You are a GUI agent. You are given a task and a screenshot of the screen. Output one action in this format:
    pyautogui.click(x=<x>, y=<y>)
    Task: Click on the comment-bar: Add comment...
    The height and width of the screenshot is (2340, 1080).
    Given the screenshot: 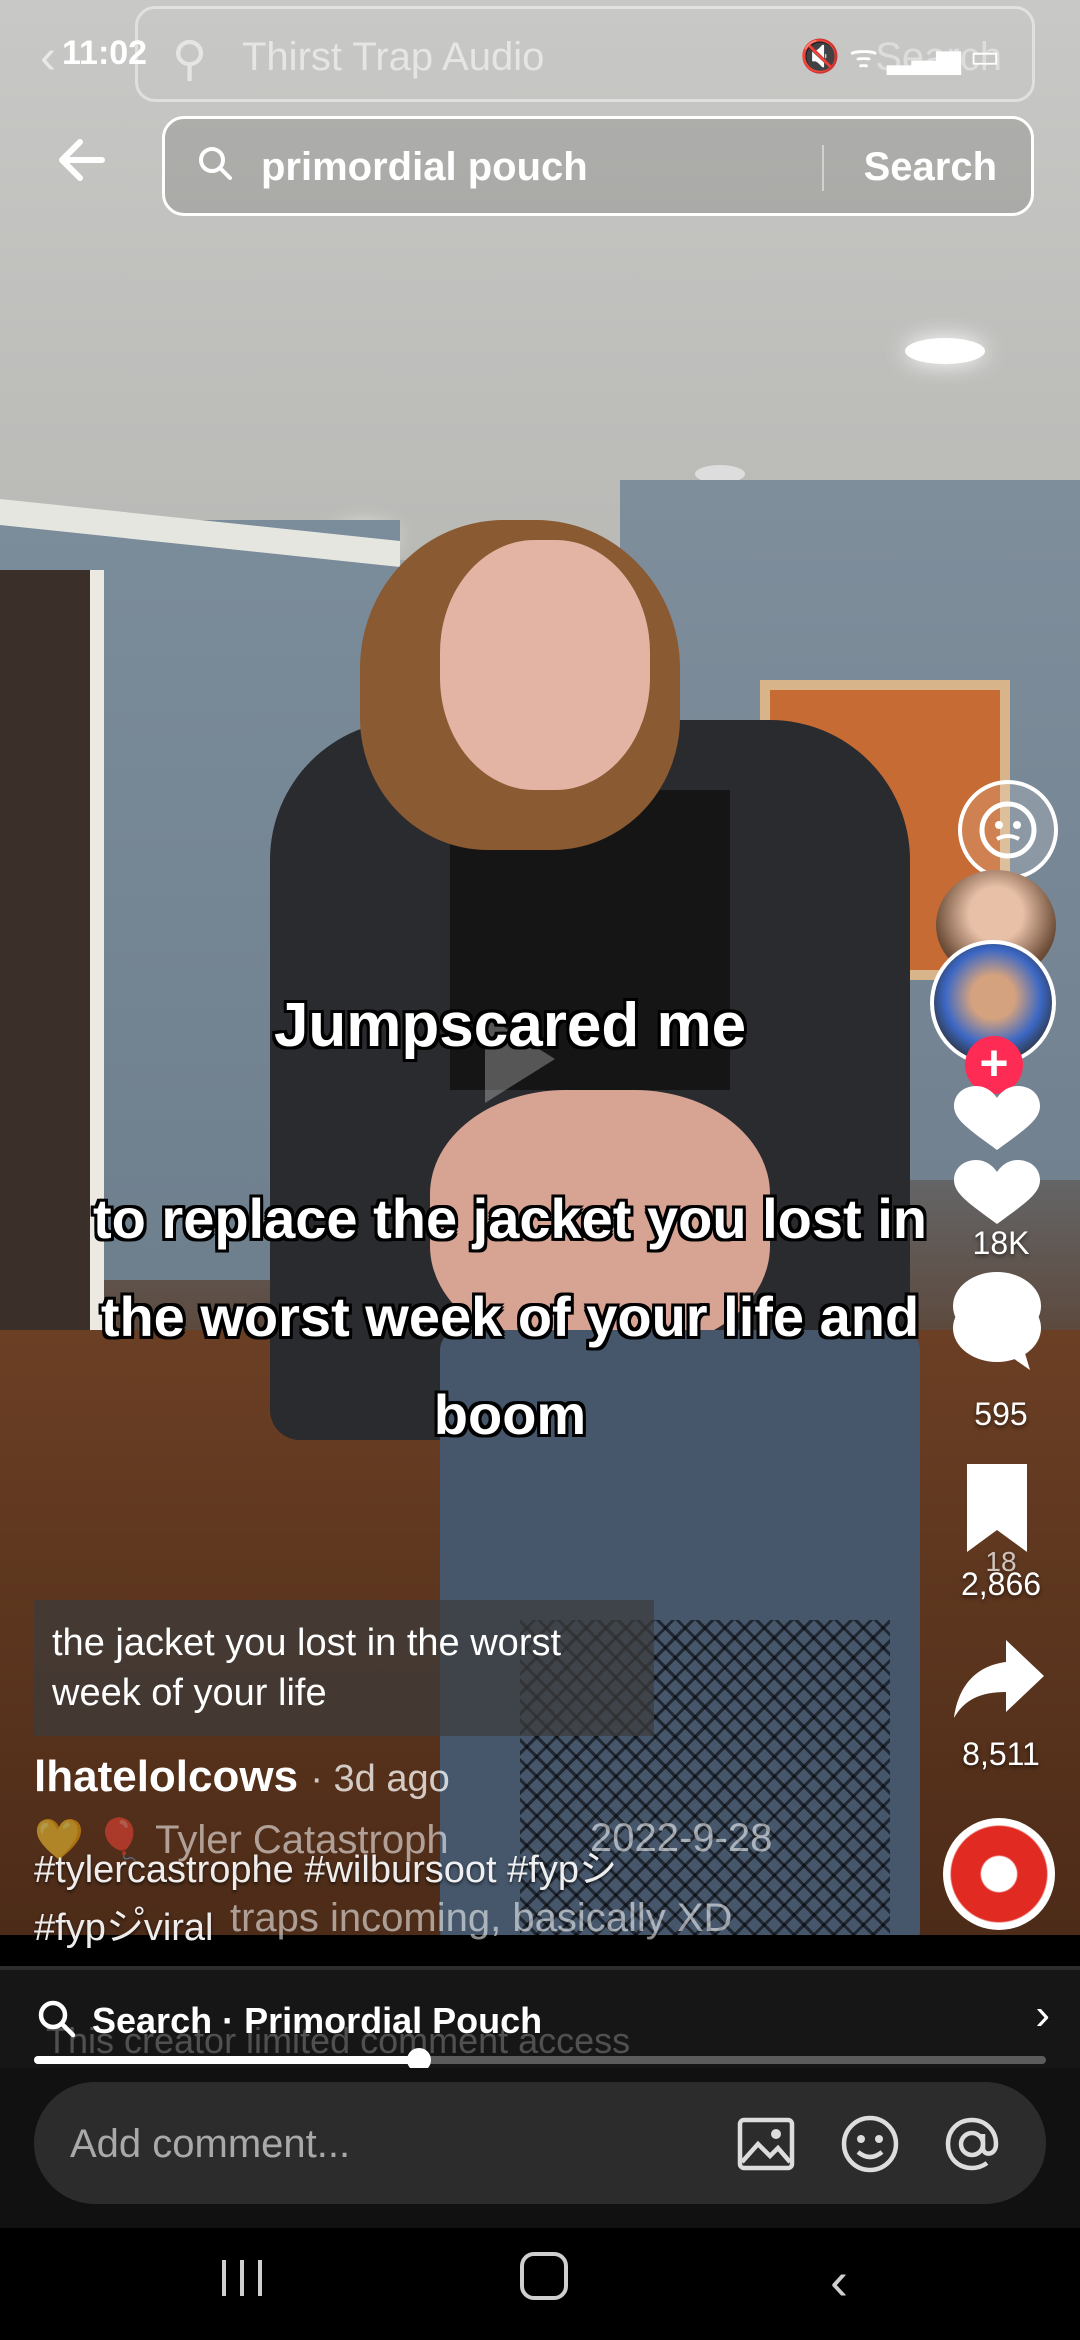 What is the action you would take?
    pyautogui.click(x=540, y=2148)
    